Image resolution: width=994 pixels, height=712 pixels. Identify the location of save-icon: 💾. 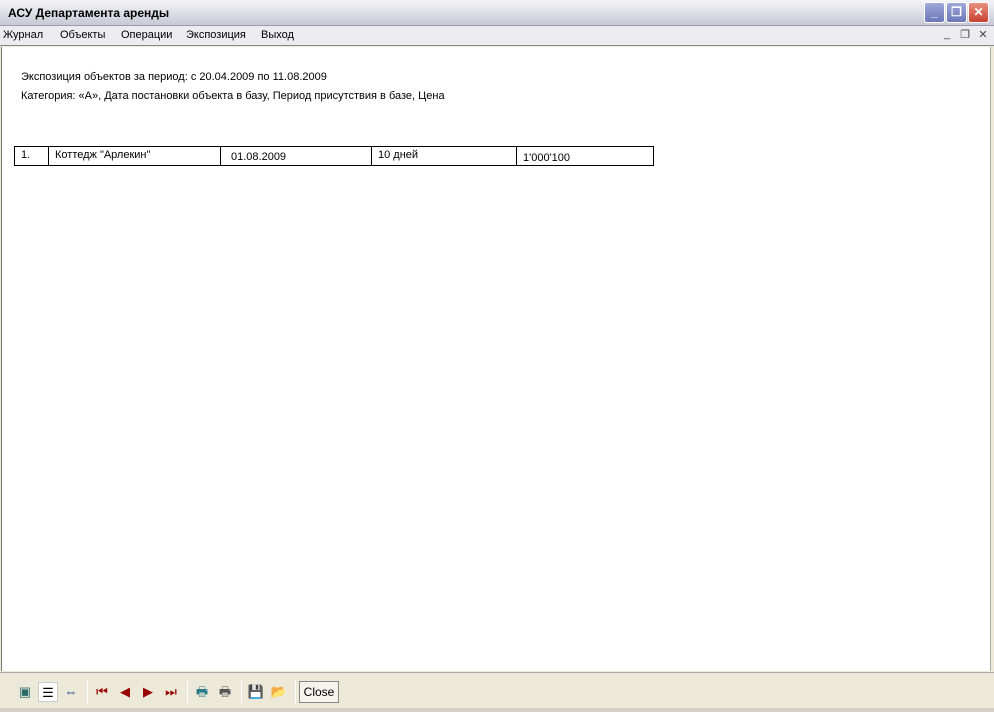
(256, 692).